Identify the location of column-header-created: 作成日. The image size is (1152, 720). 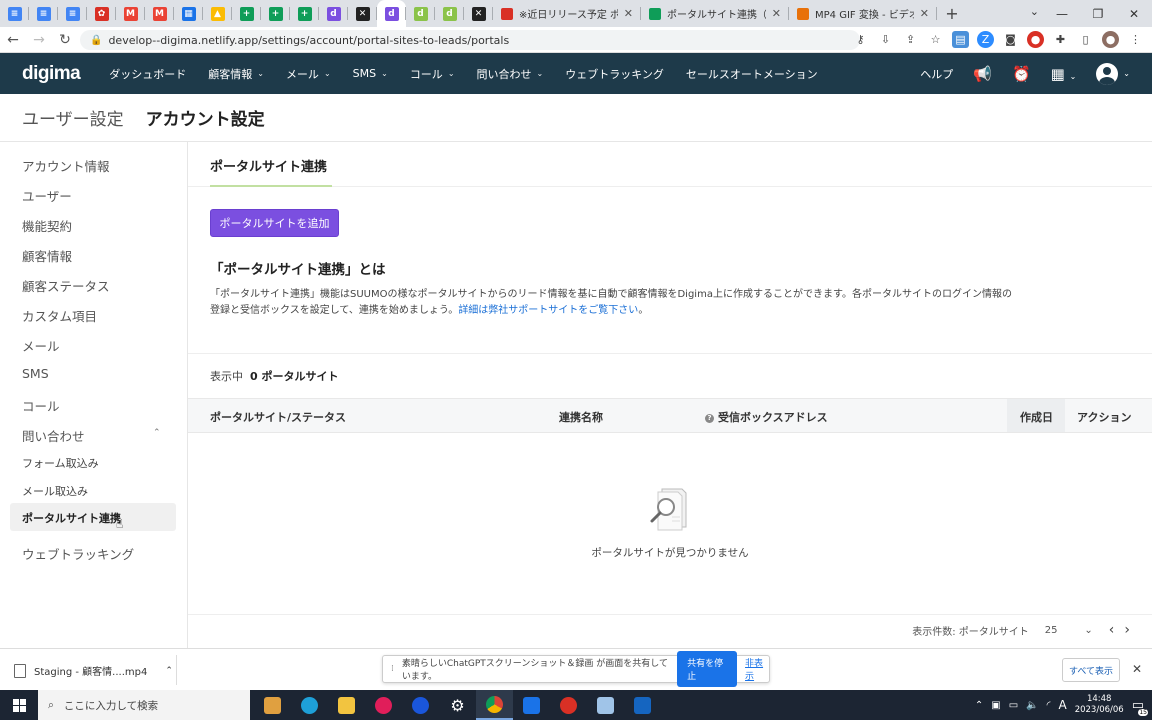
(1036, 417).